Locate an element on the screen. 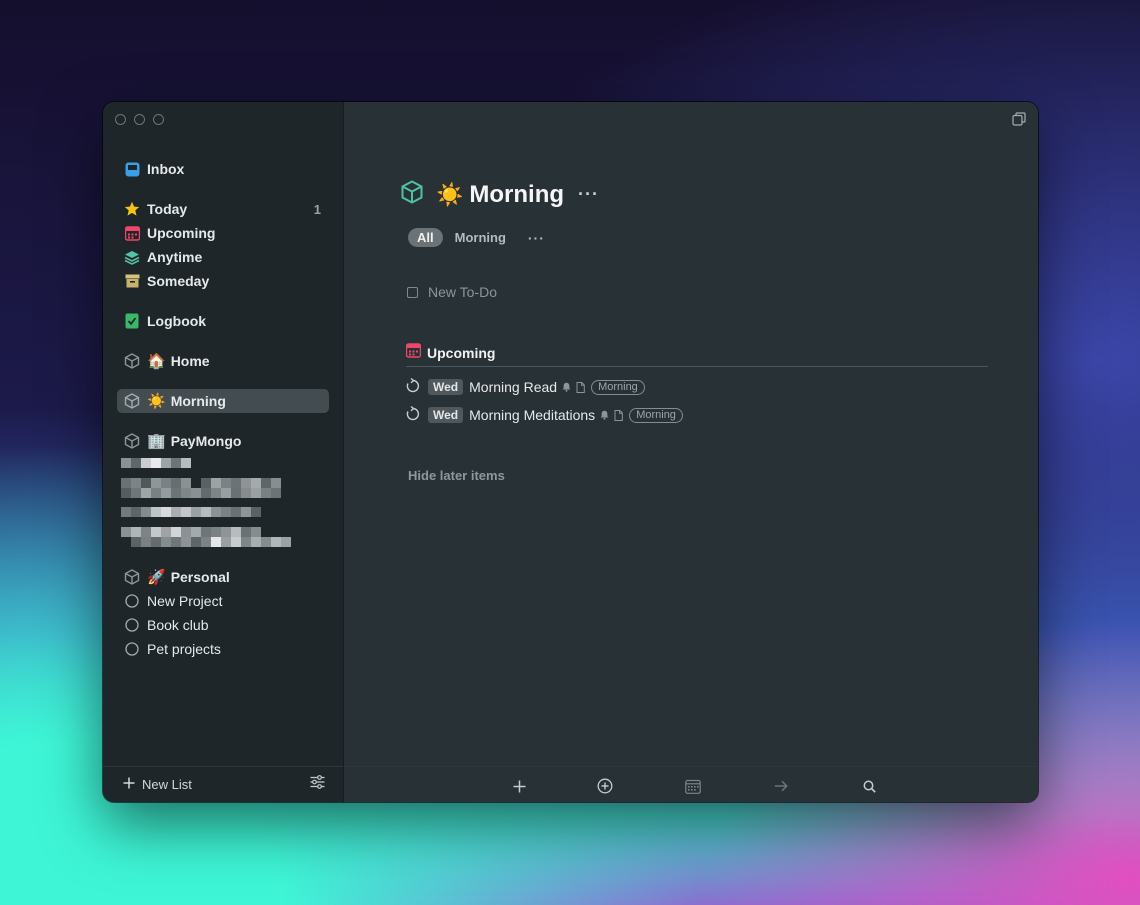  todo-item: Wed Morning Read Morning is located at coordinates (525, 386).